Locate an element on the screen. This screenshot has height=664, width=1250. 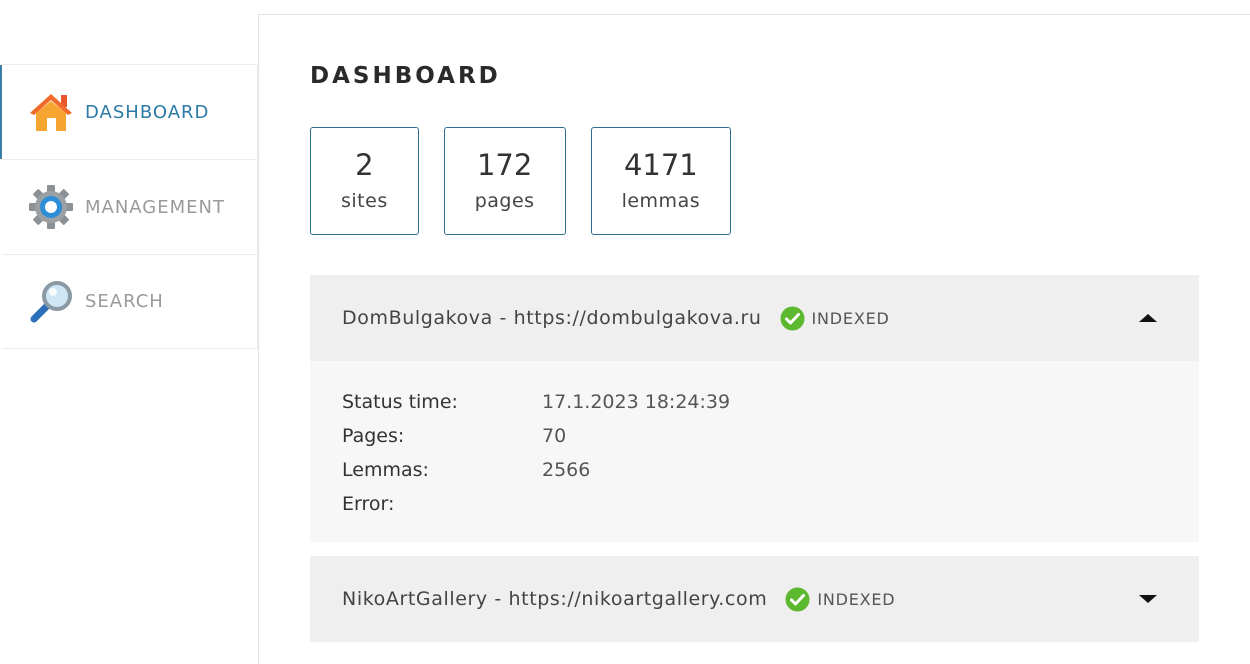
sidebar-item-label: MANAGEMENT is located at coordinates (155, 207).